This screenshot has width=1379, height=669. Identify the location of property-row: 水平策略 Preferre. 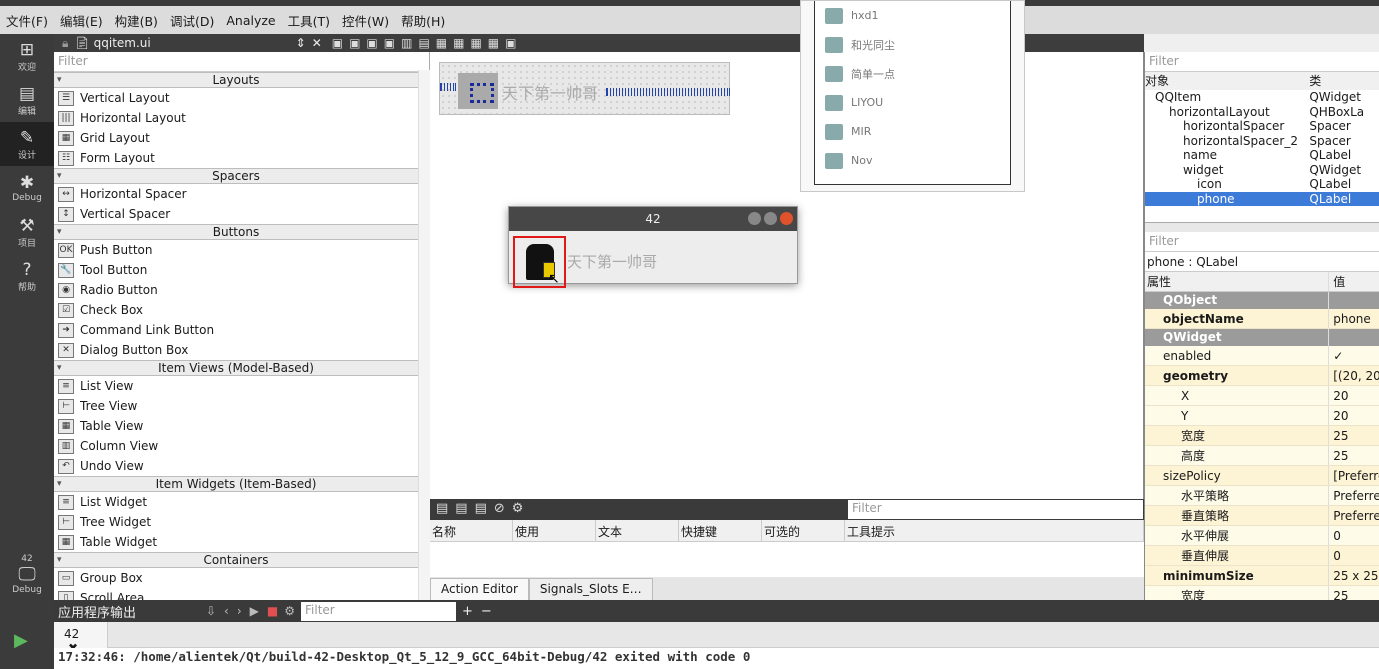
(1262, 496).